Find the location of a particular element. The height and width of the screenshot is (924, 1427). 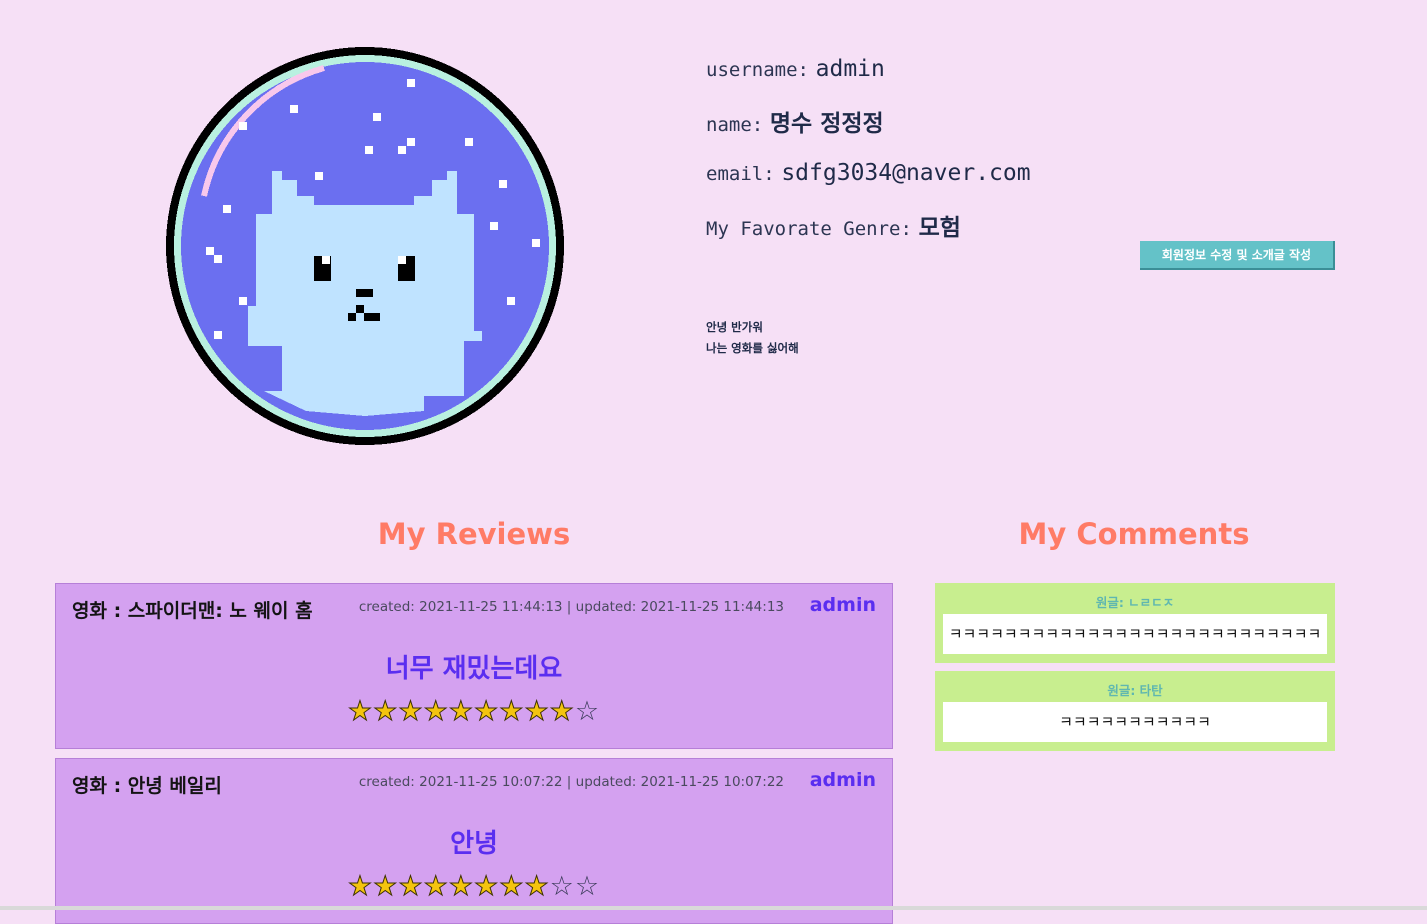

email-row: email: sdfg3034@naver.com is located at coordinates (1026, 173).